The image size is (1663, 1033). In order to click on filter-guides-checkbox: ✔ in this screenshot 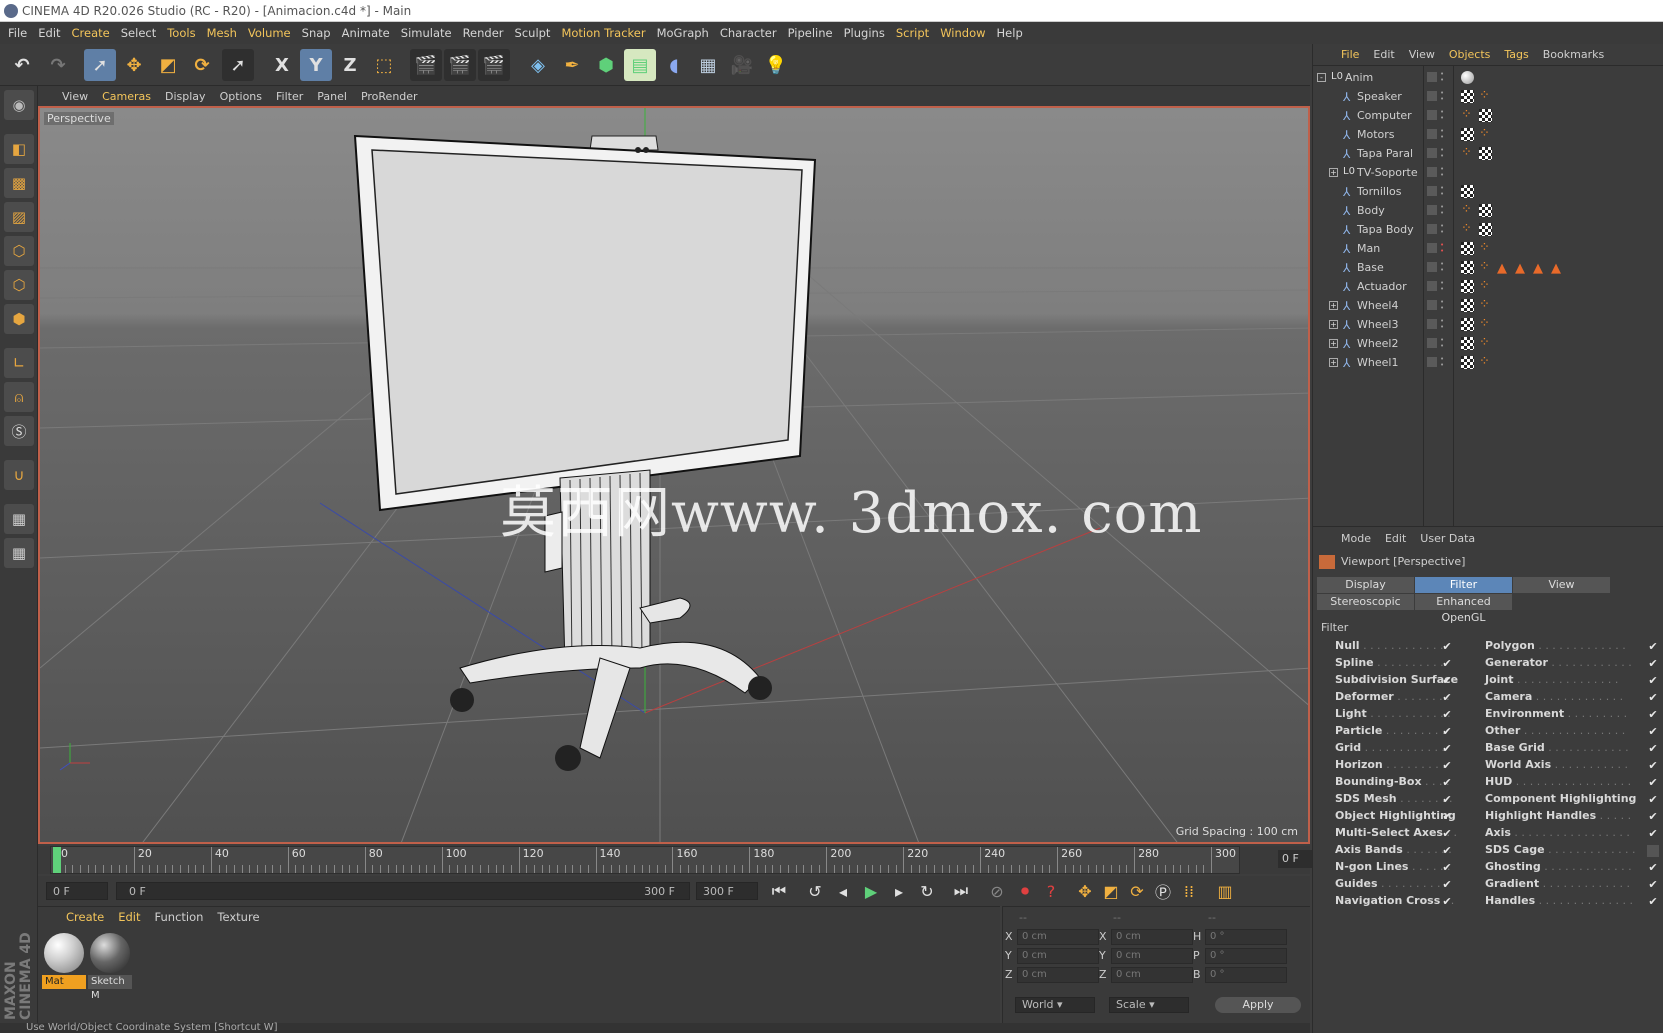, I will do `click(1447, 885)`.